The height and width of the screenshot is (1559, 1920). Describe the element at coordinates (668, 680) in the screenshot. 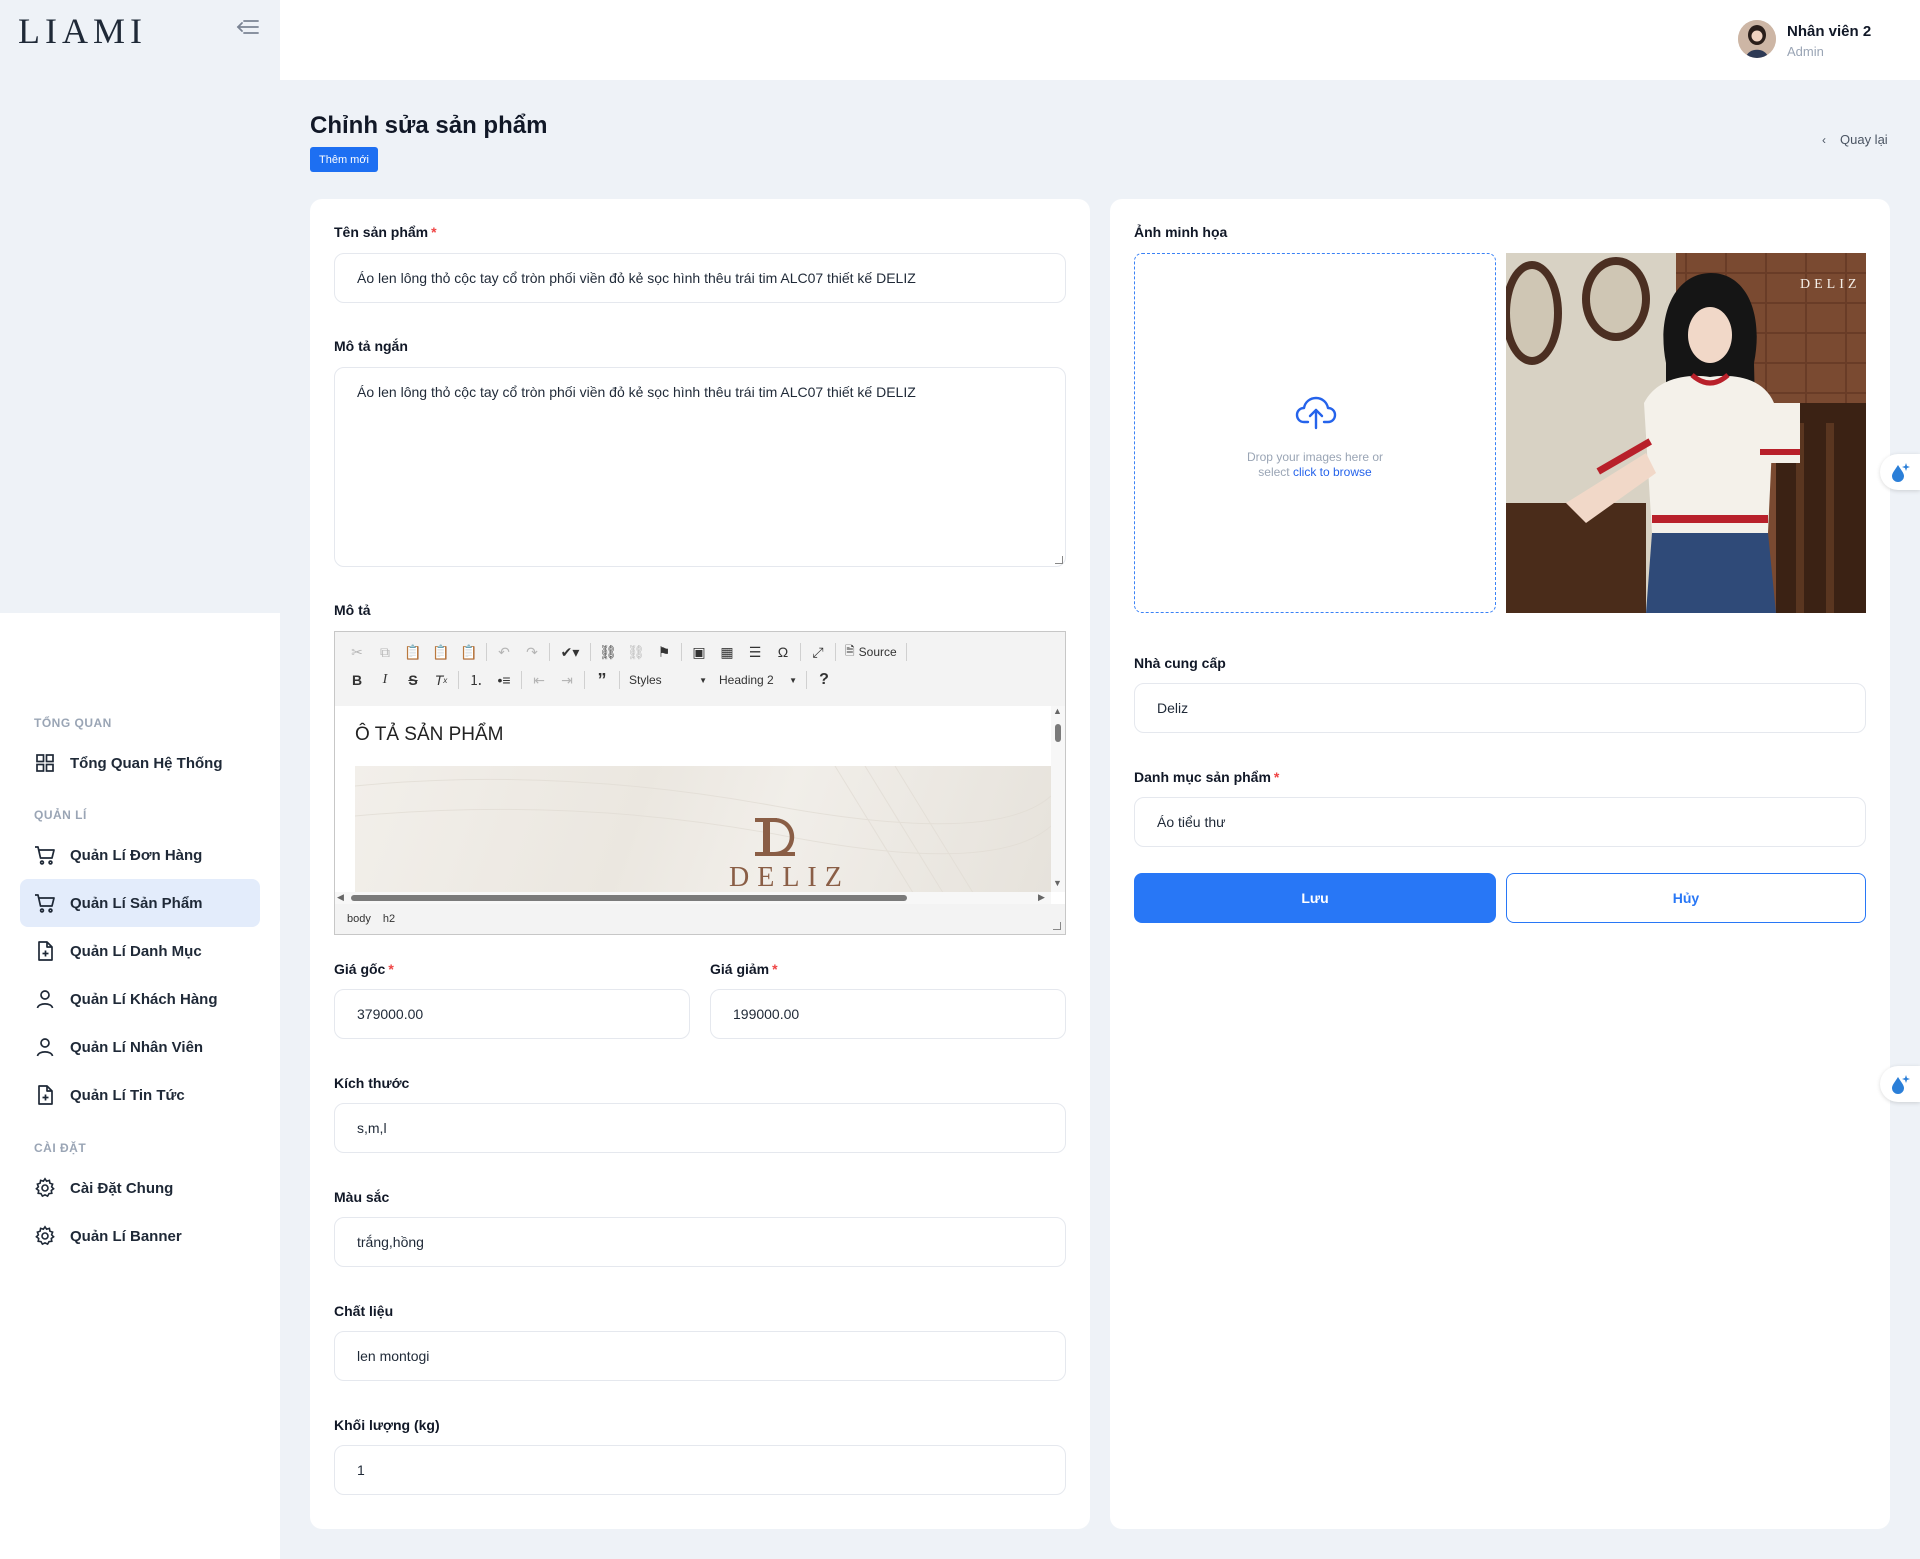

I see `styles-dropdown: Styles ▼` at that location.